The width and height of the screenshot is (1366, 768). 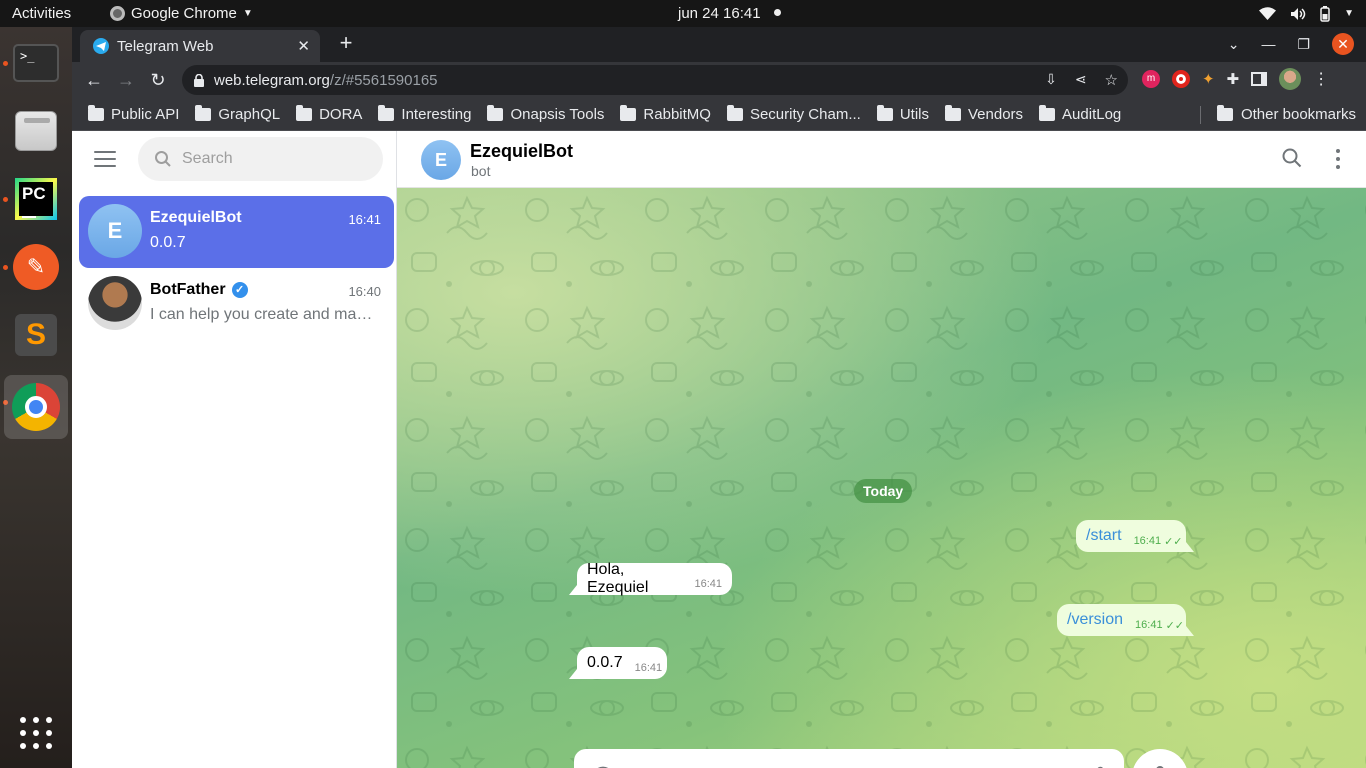 What do you see at coordinates (655, 80) in the screenshot?
I see `address-bar: web.telegram.org/z/#5561590165 ⇩ ⋖ ☆` at bounding box center [655, 80].